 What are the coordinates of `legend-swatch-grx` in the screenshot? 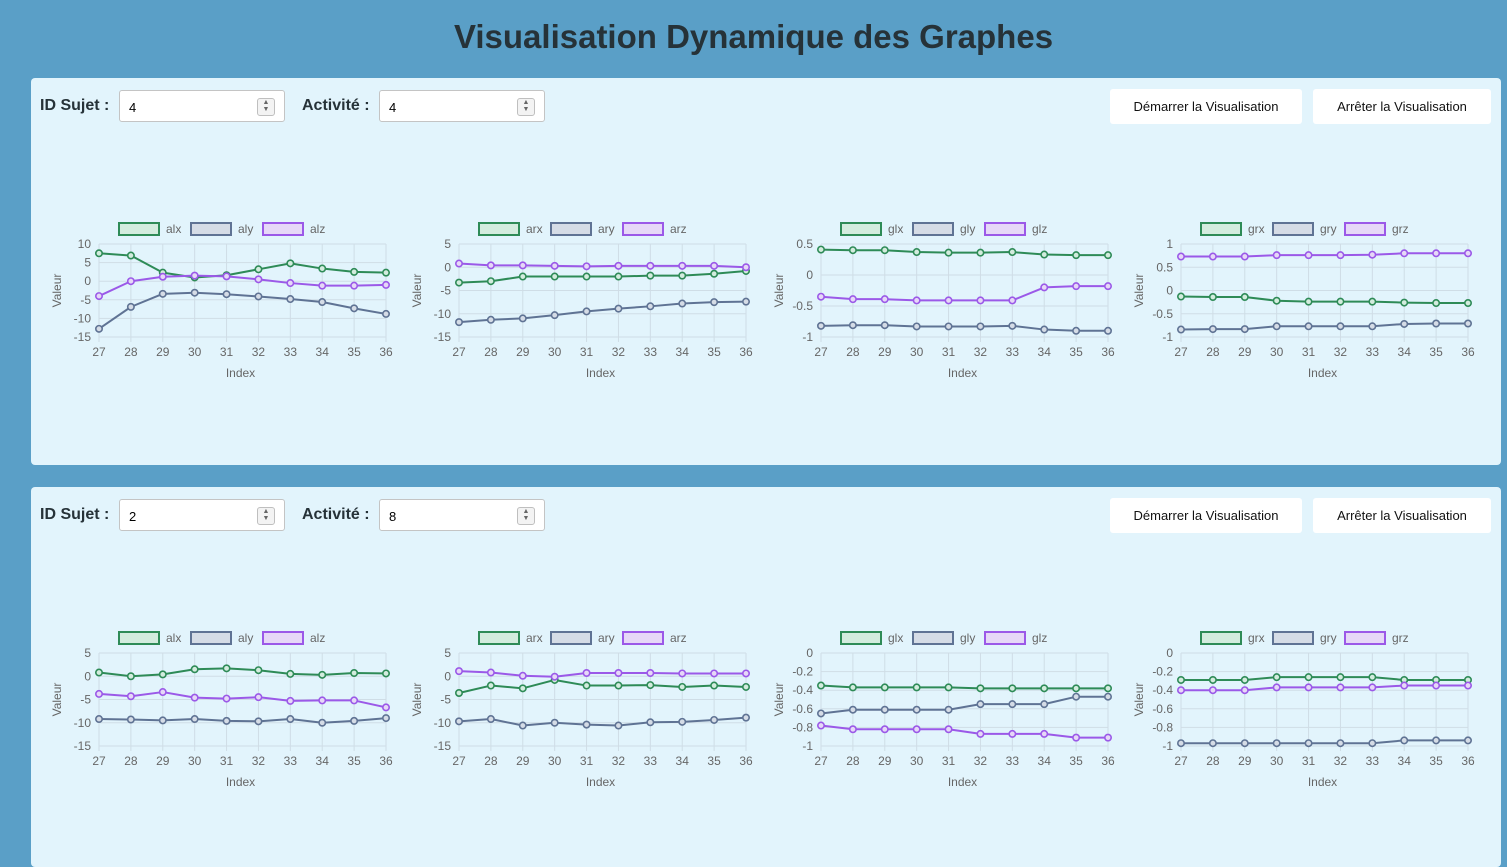 It's located at (1221, 638).